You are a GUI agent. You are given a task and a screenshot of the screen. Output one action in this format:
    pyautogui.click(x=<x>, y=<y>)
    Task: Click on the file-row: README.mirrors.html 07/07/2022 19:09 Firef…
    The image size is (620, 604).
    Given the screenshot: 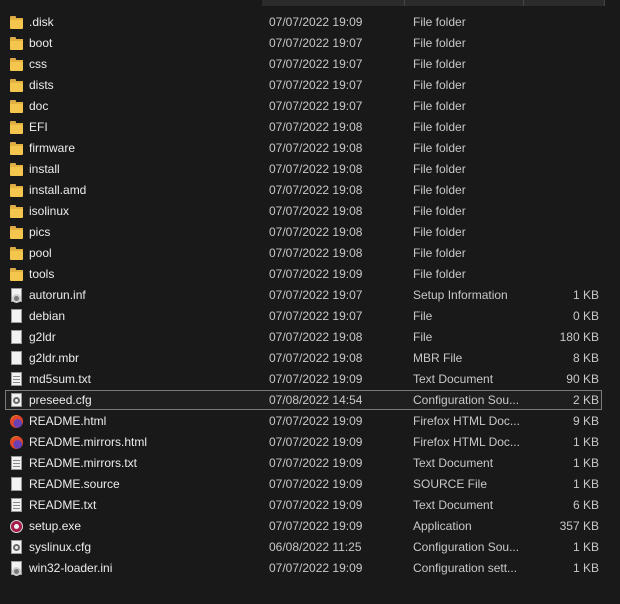 What is the action you would take?
    pyautogui.click(x=310, y=442)
    